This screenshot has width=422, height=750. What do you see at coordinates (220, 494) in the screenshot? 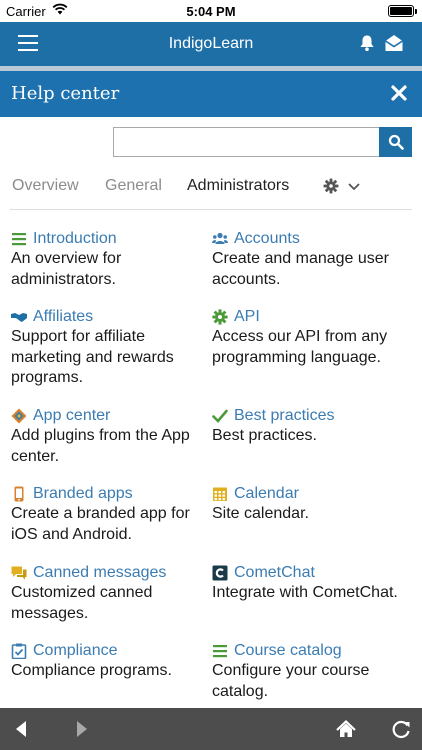
I see `calendar-icon` at bounding box center [220, 494].